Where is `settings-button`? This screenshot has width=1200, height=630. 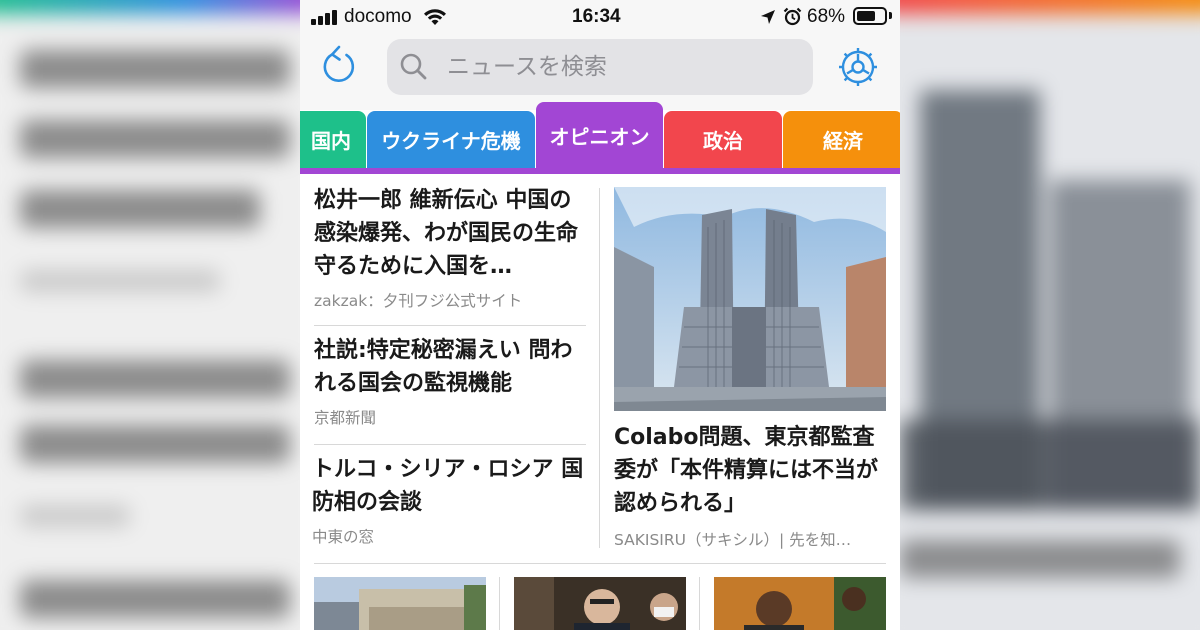
settings-button is located at coordinates (858, 67).